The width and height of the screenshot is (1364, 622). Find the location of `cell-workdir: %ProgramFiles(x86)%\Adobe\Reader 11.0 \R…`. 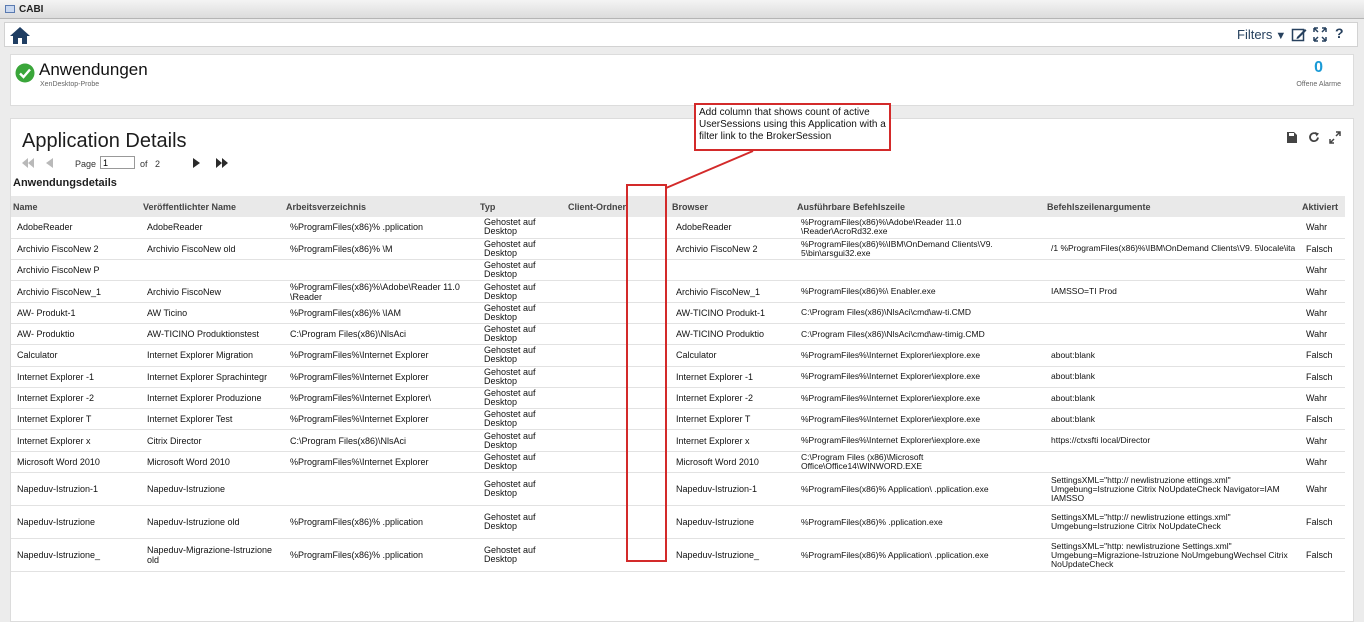

cell-workdir: %ProgramFiles(x86)%\Adobe\Reader 11.0 \R… is located at coordinates (381, 291).